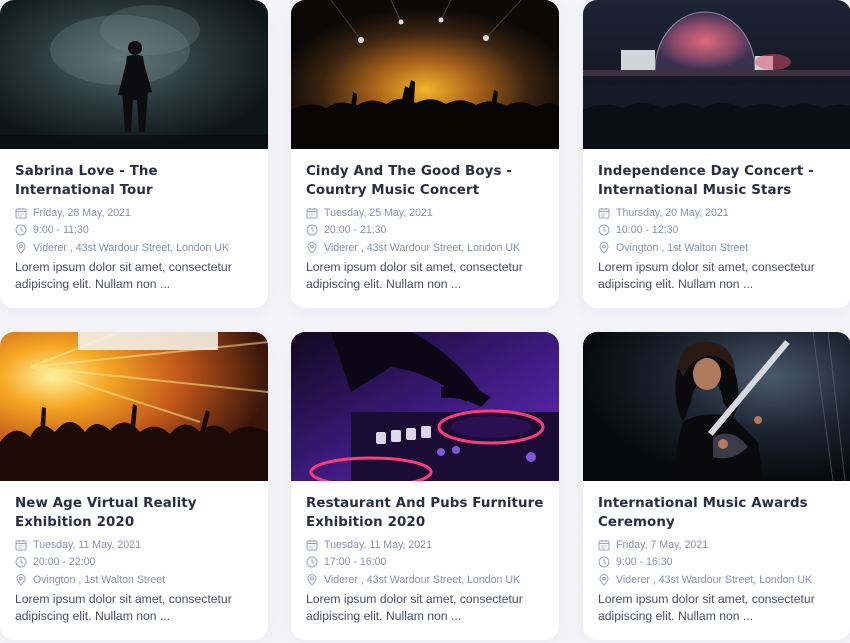 This screenshot has height=643, width=850. What do you see at coordinates (134, 563) in the screenshot?
I see `event-time: 20:00 - 22:00` at bounding box center [134, 563].